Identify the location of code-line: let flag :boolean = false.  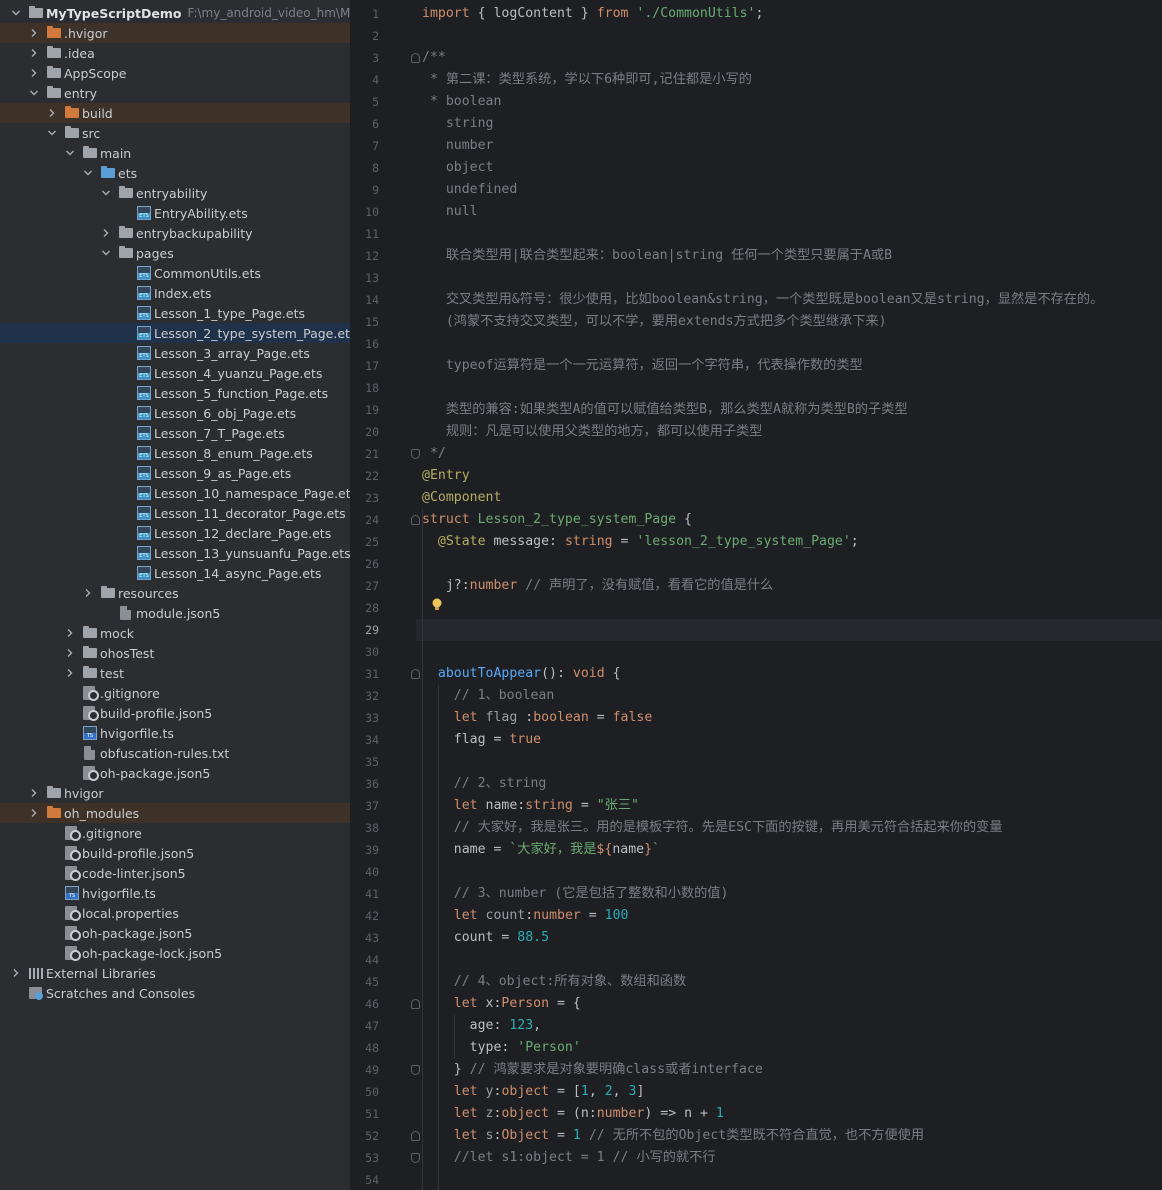
(537, 718).